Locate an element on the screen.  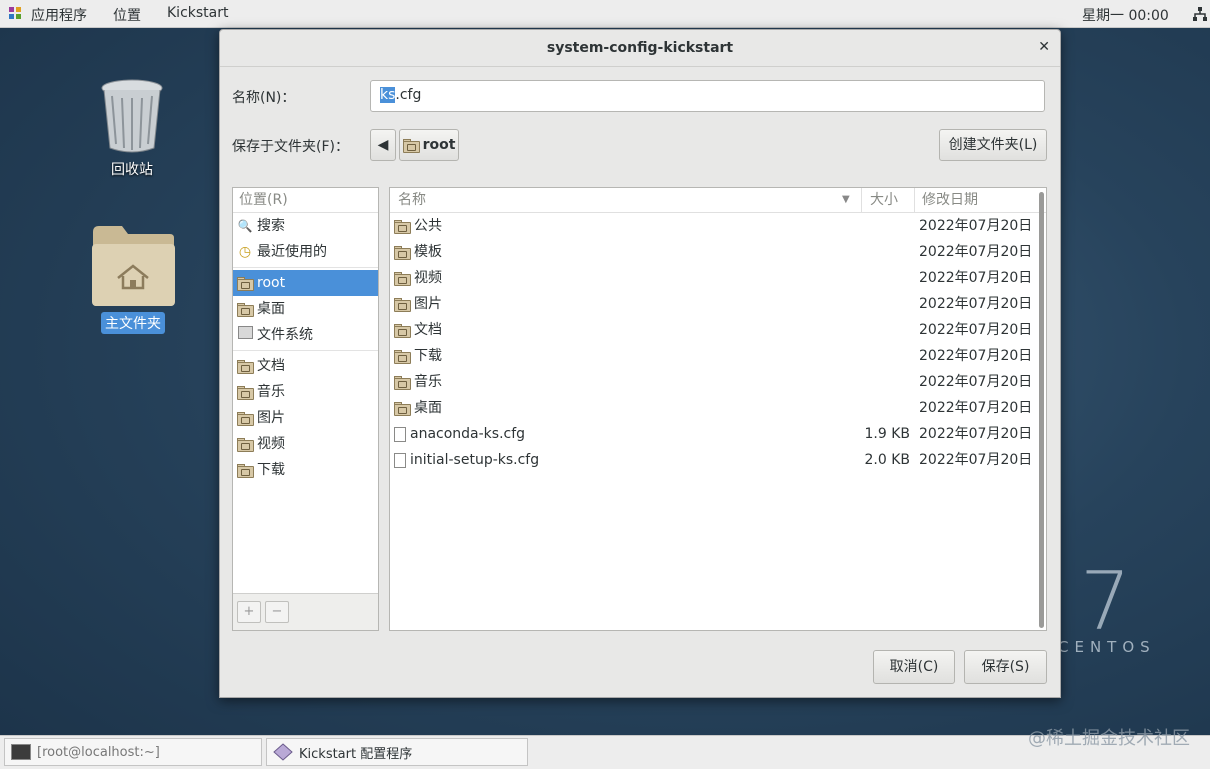
save-button: 保存(S) is located at coordinates (1005, 667).